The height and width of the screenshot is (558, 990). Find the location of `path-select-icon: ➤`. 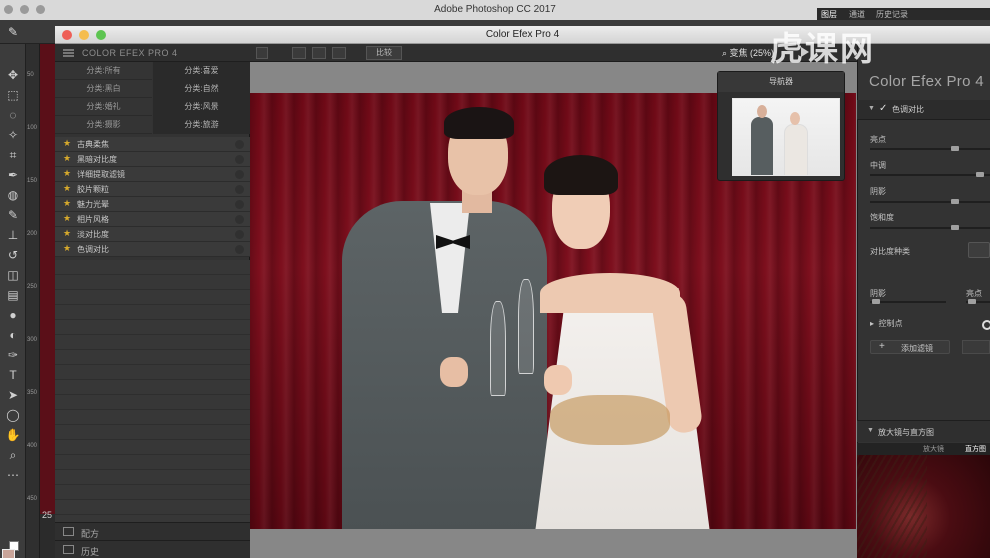

path-select-icon: ➤ is located at coordinates (13, 395).